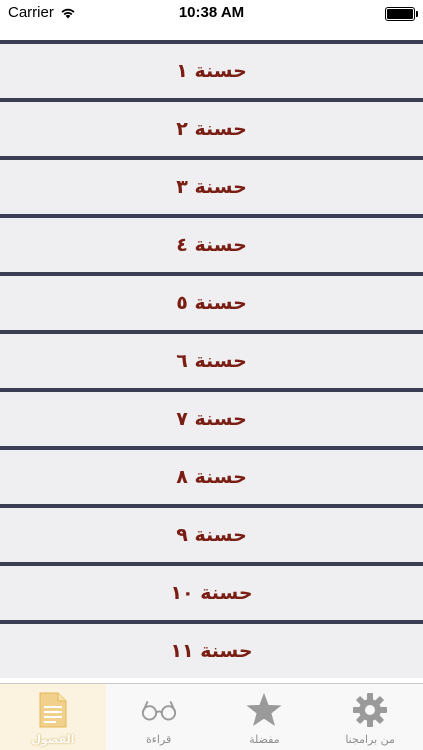 This screenshot has height=750, width=423. I want to click on list-item-label: حسنة ١, so click(211, 71).